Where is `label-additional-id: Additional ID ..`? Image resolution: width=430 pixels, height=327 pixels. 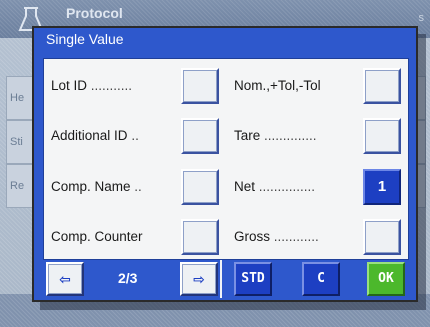 label-additional-id: Additional ID .. is located at coordinates (95, 135).